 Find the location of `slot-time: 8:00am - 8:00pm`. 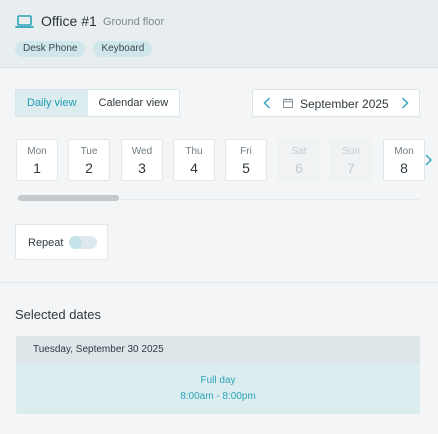

slot-time: 8:00am - 8:00pm is located at coordinates (218, 396).